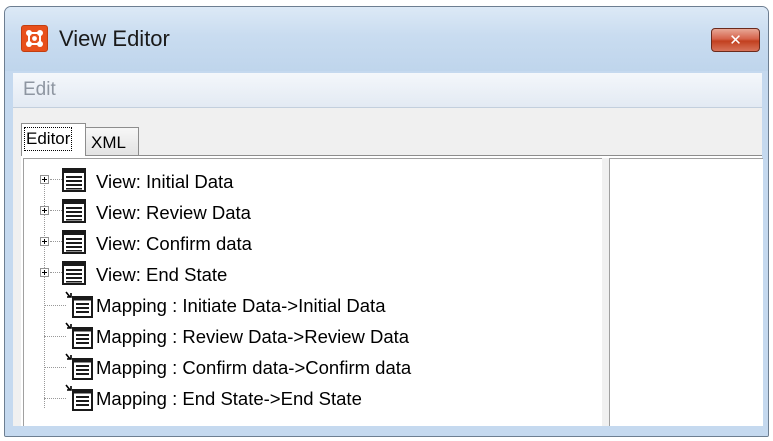  What do you see at coordinates (48, 139) in the screenshot?
I see `tab-editor-label: Editor` at bounding box center [48, 139].